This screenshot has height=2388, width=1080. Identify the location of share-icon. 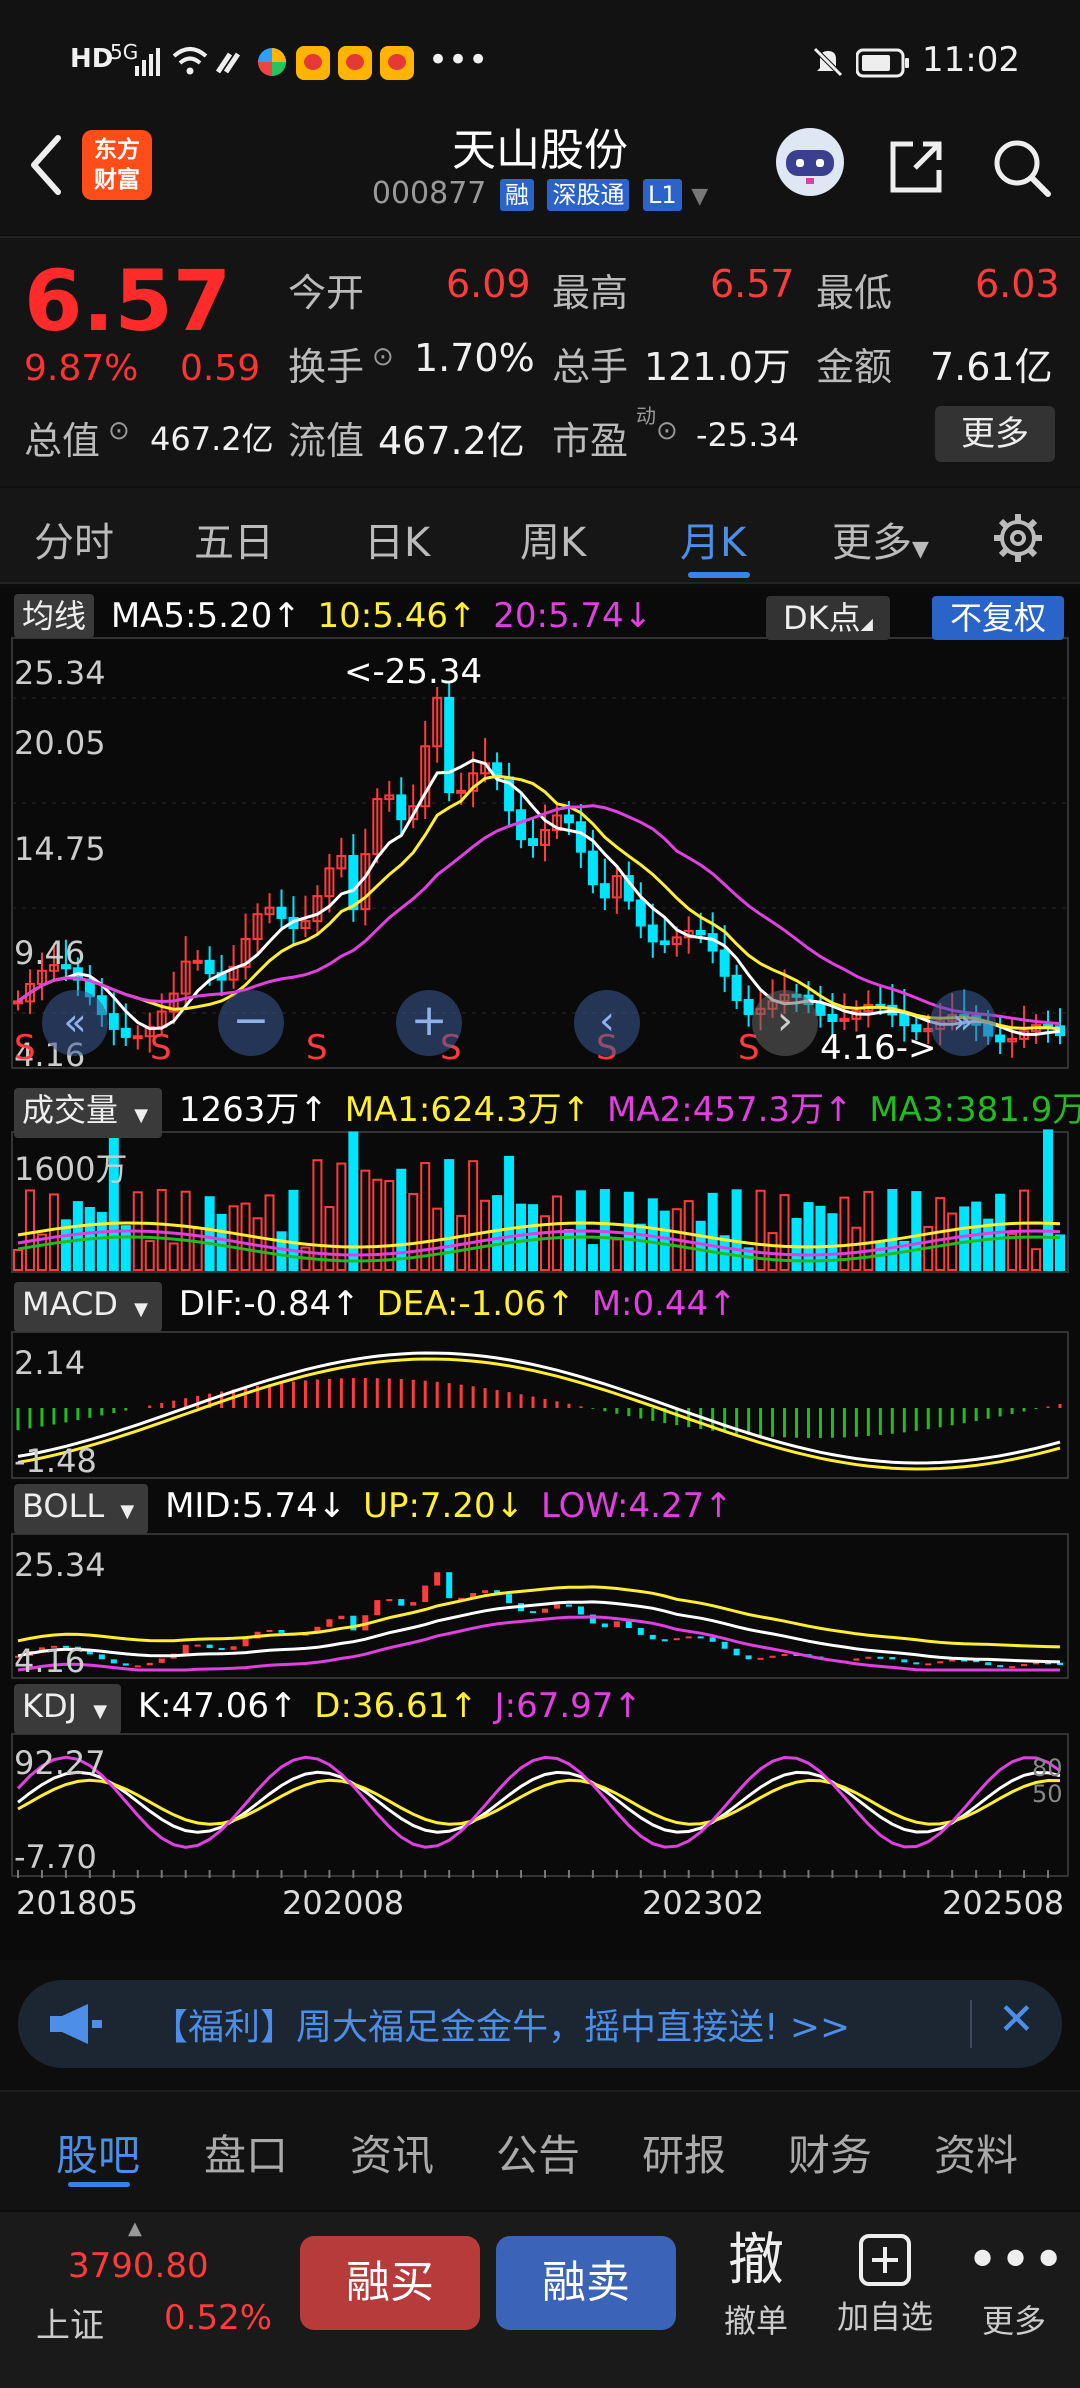
(916, 167).